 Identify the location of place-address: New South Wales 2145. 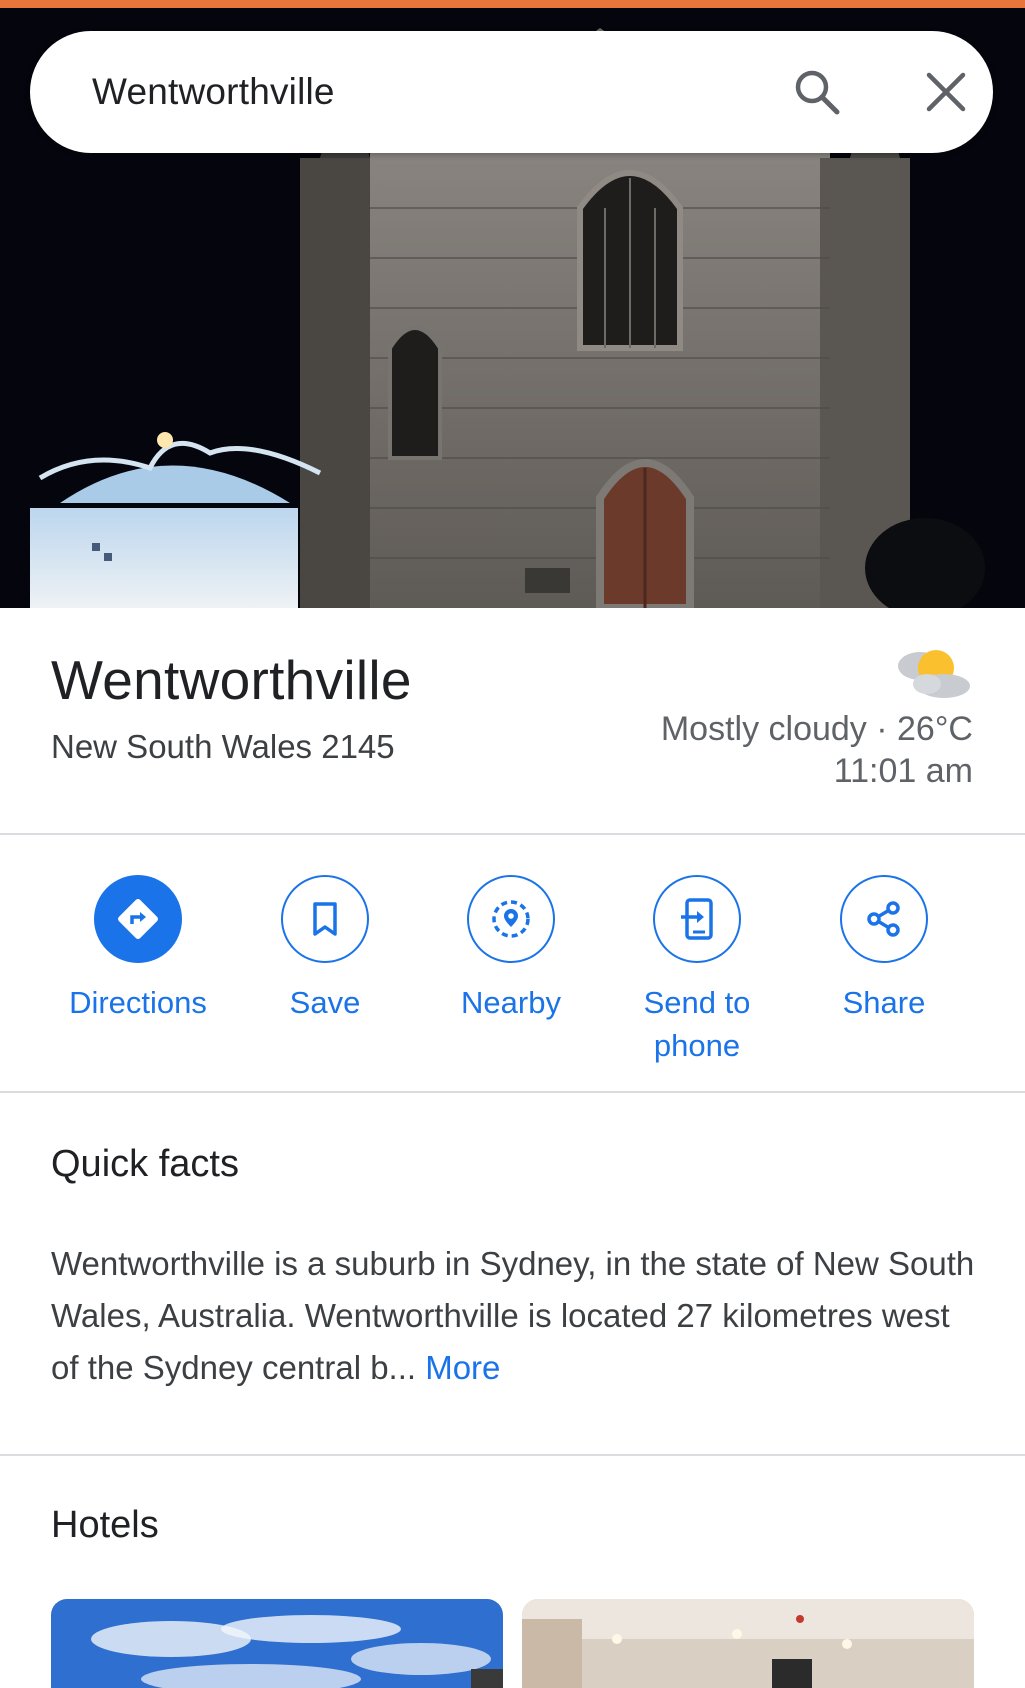
(223, 746).